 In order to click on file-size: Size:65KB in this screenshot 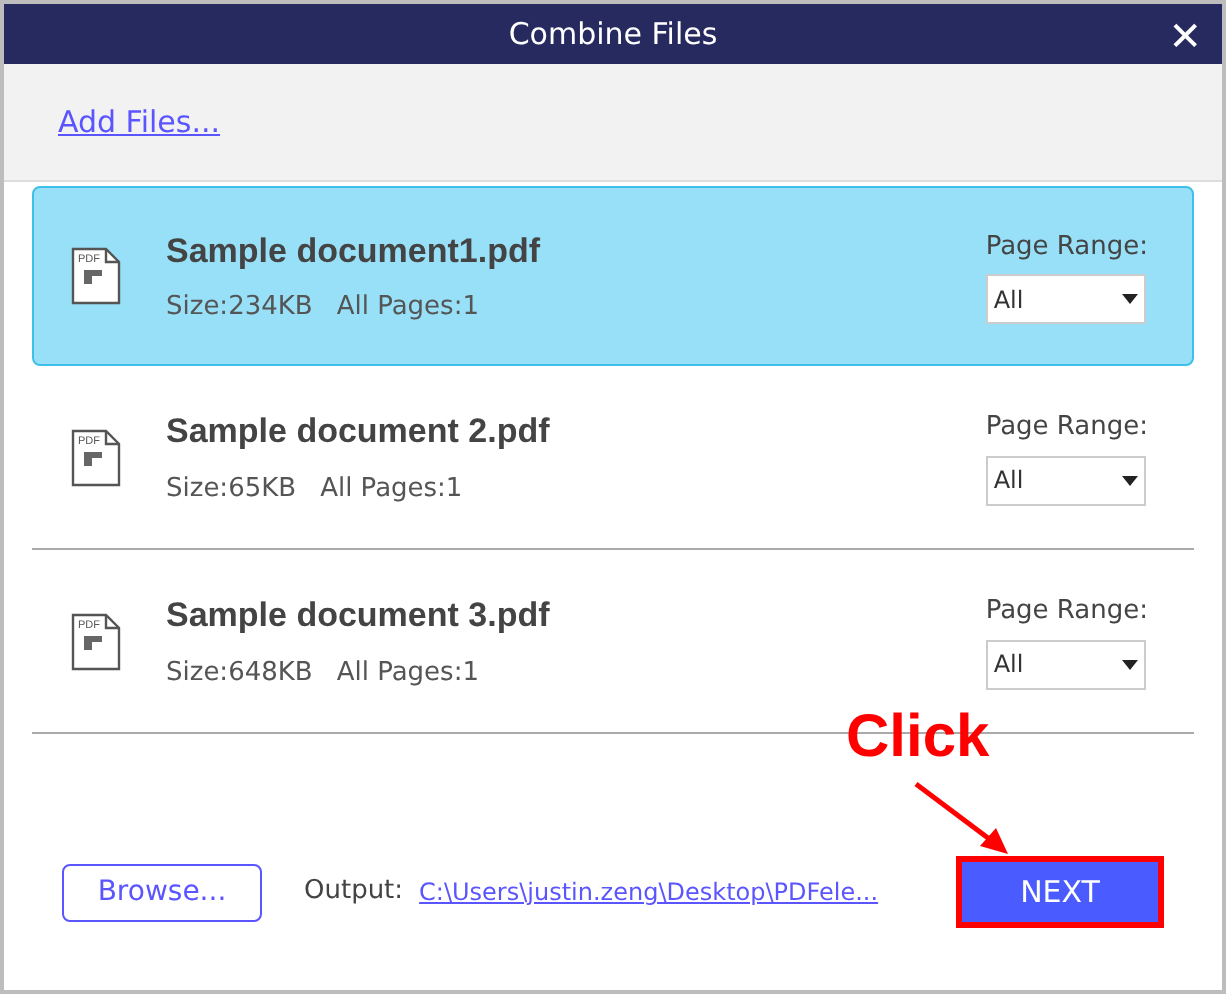, I will do `click(231, 489)`.